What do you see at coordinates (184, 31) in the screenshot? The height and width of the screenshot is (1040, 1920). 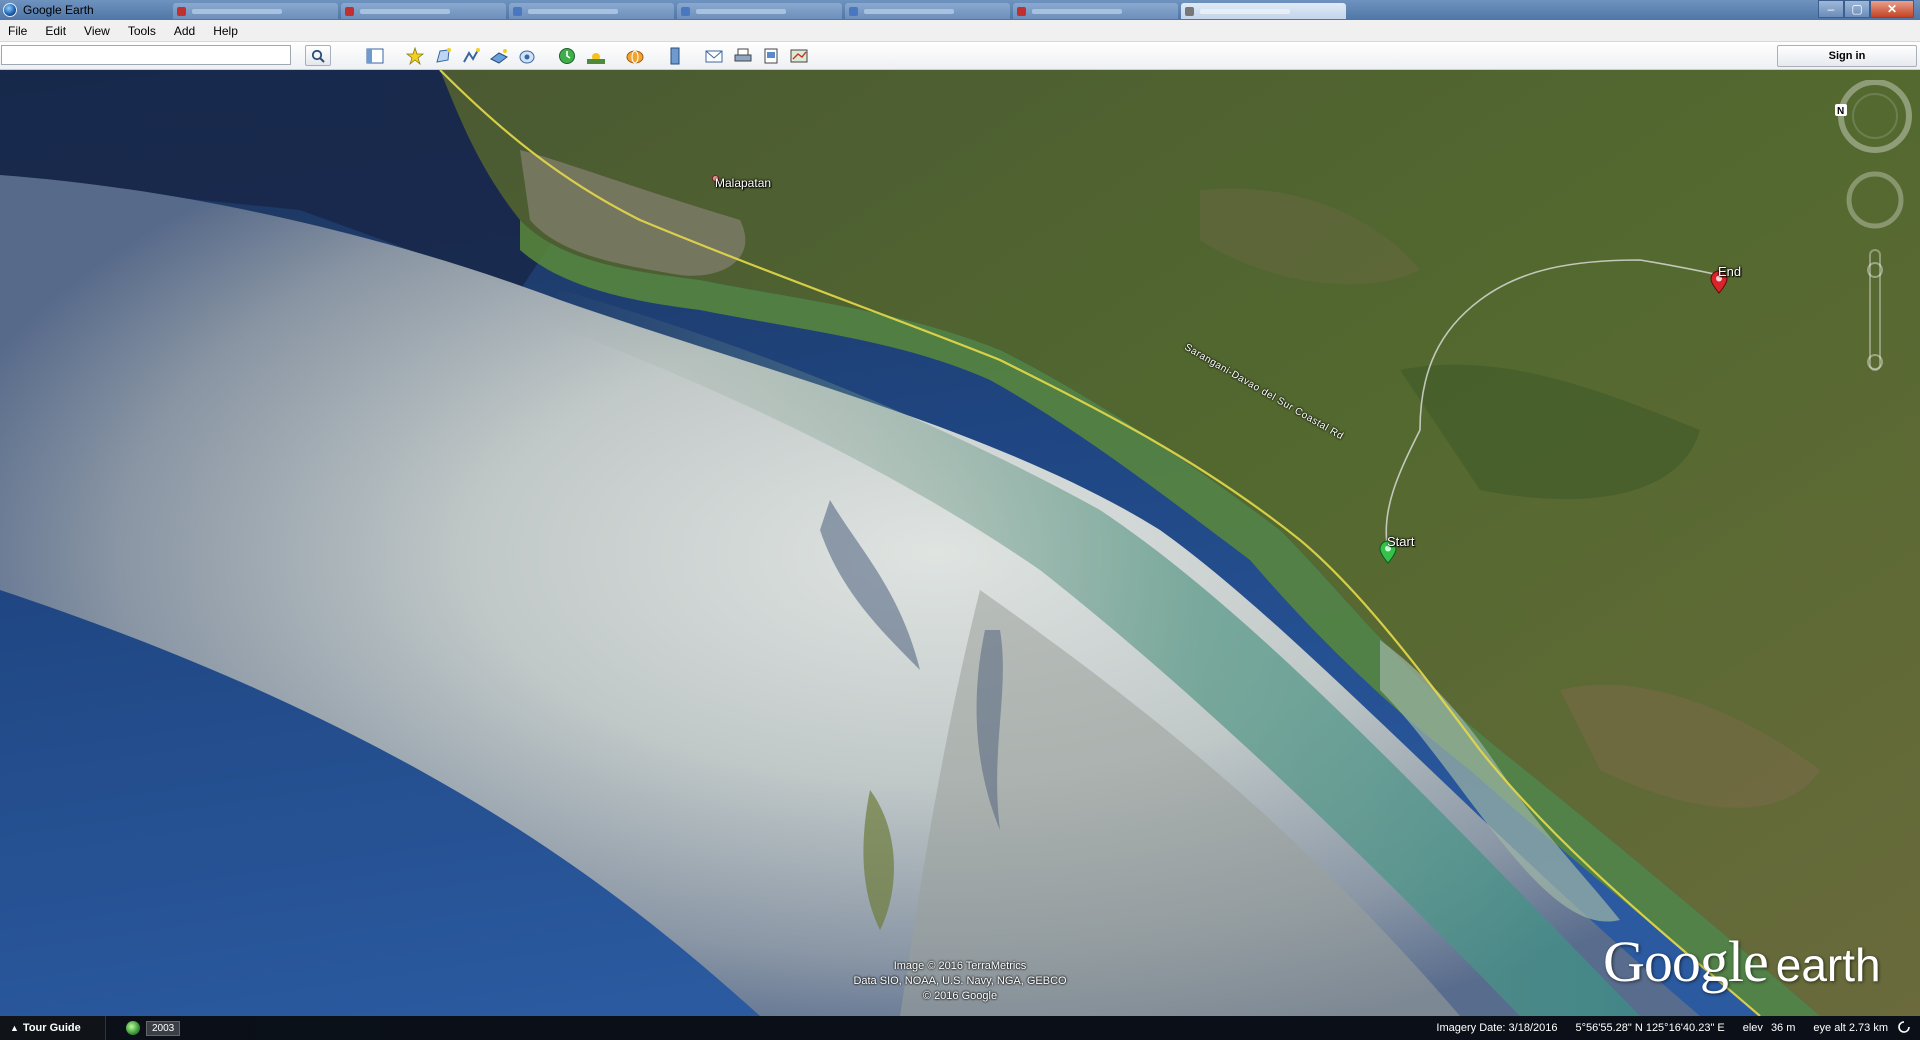 I see `menu-add: Add` at bounding box center [184, 31].